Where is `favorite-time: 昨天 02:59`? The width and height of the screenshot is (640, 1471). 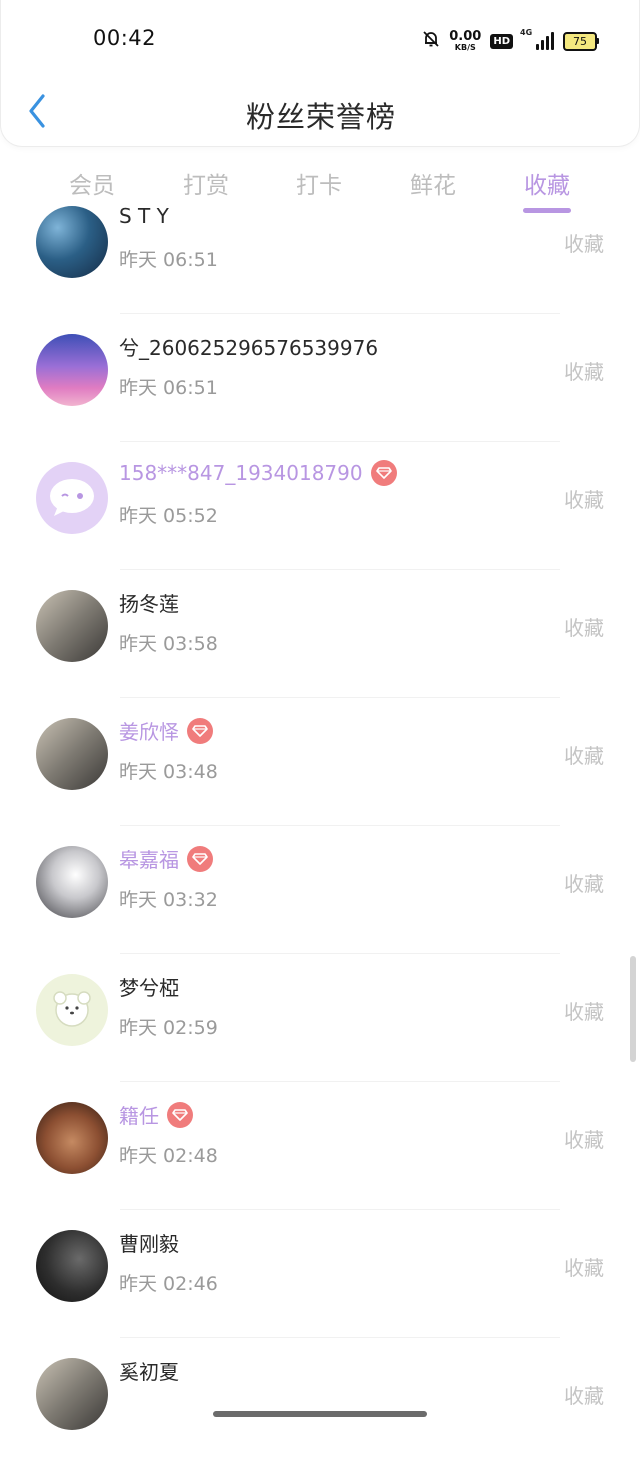 favorite-time: 昨天 02:59 is located at coordinates (168, 1028).